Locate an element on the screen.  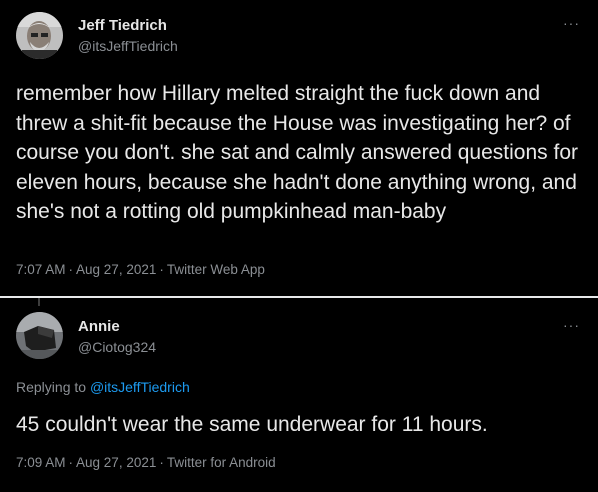
thread-line is located at coordinates (39, 302).